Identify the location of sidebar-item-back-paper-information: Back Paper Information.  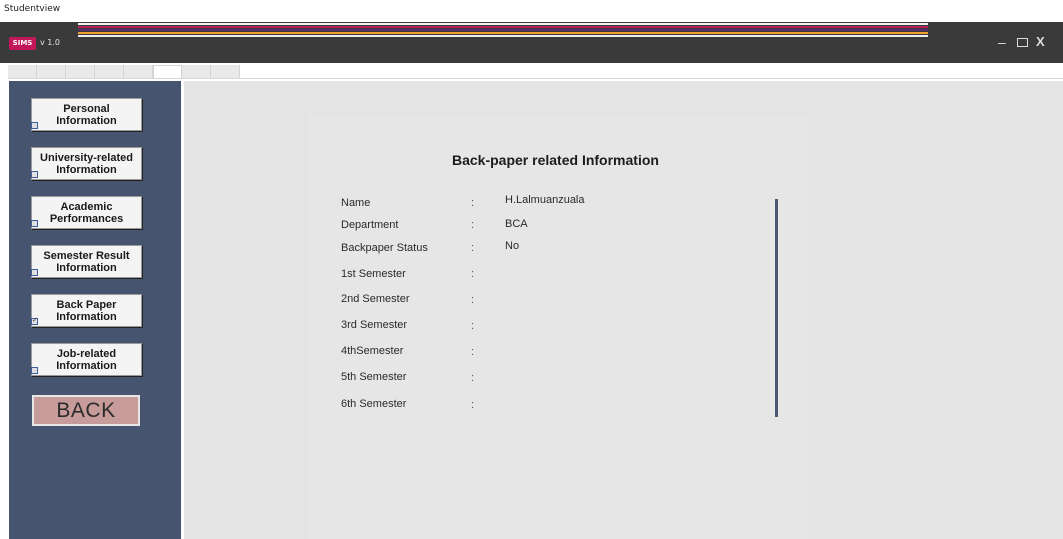
(86, 310).